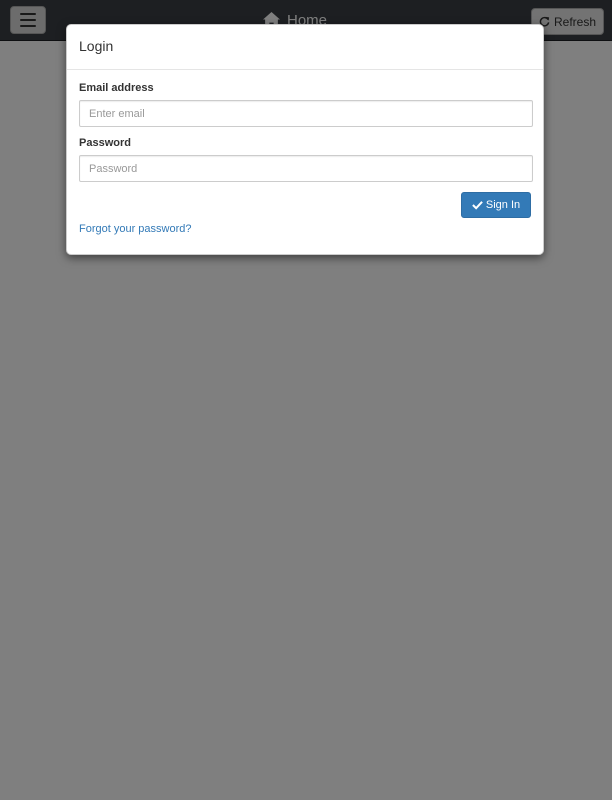 The width and height of the screenshot is (612, 800). Describe the element at coordinates (306, 113) in the screenshot. I see `email-field` at that location.